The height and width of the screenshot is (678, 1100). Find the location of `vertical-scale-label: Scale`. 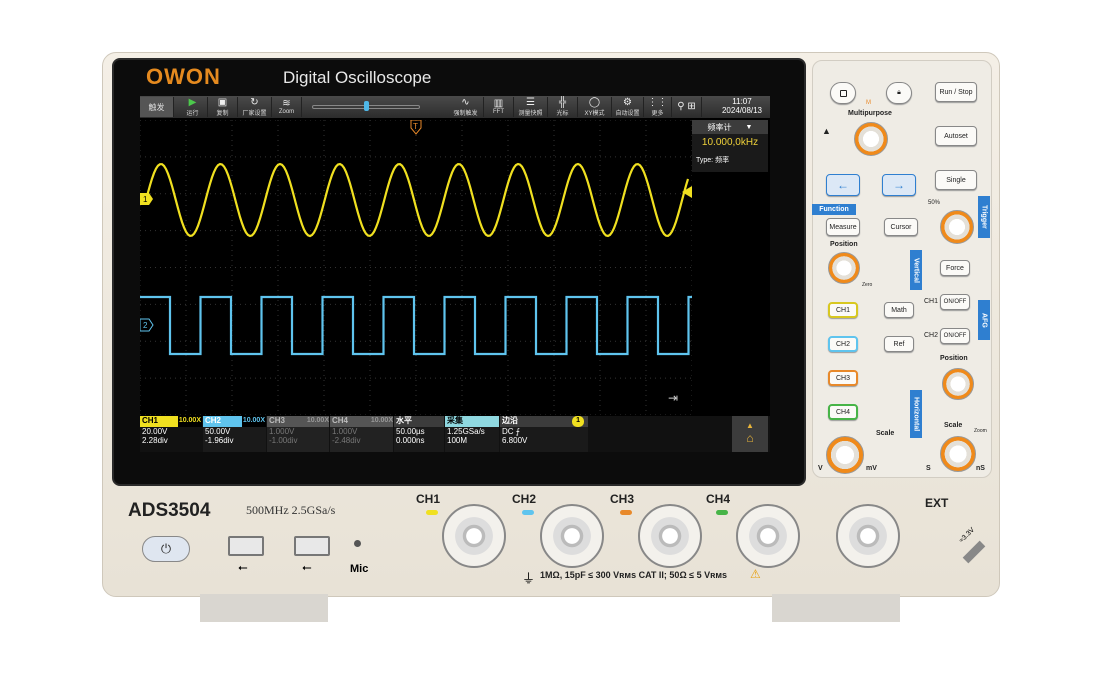

vertical-scale-label: Scale is located at coordinates (885, 433).